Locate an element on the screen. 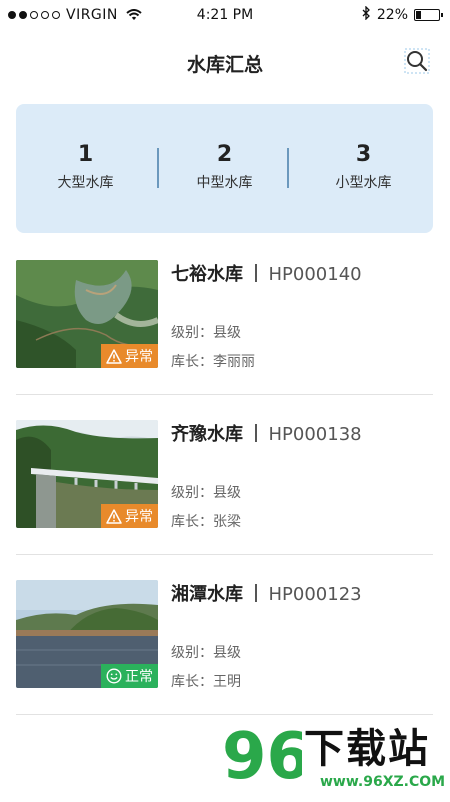 The width and height of the screenshot is (450, 802). reservoir-manager: 库长：张梁 is located at coordinates (206, 522).